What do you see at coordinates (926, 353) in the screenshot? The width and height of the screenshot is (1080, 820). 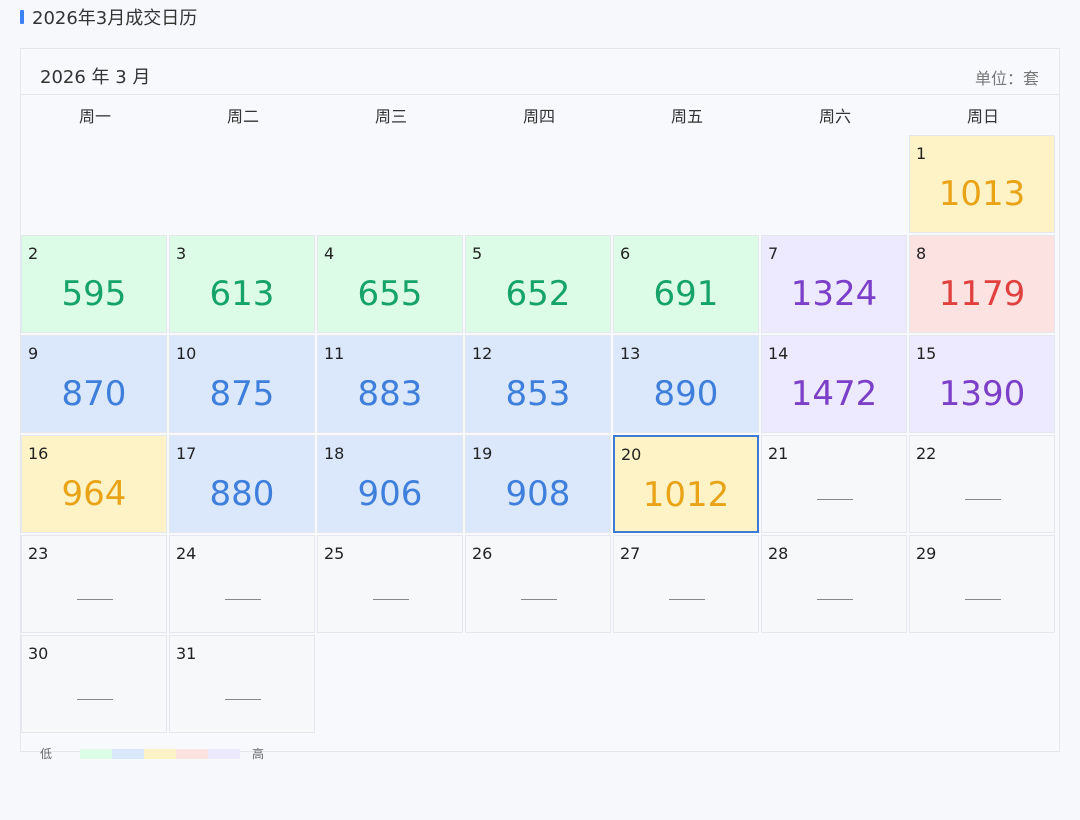 I see `day-number: 15` at bounding box center [926, 353].